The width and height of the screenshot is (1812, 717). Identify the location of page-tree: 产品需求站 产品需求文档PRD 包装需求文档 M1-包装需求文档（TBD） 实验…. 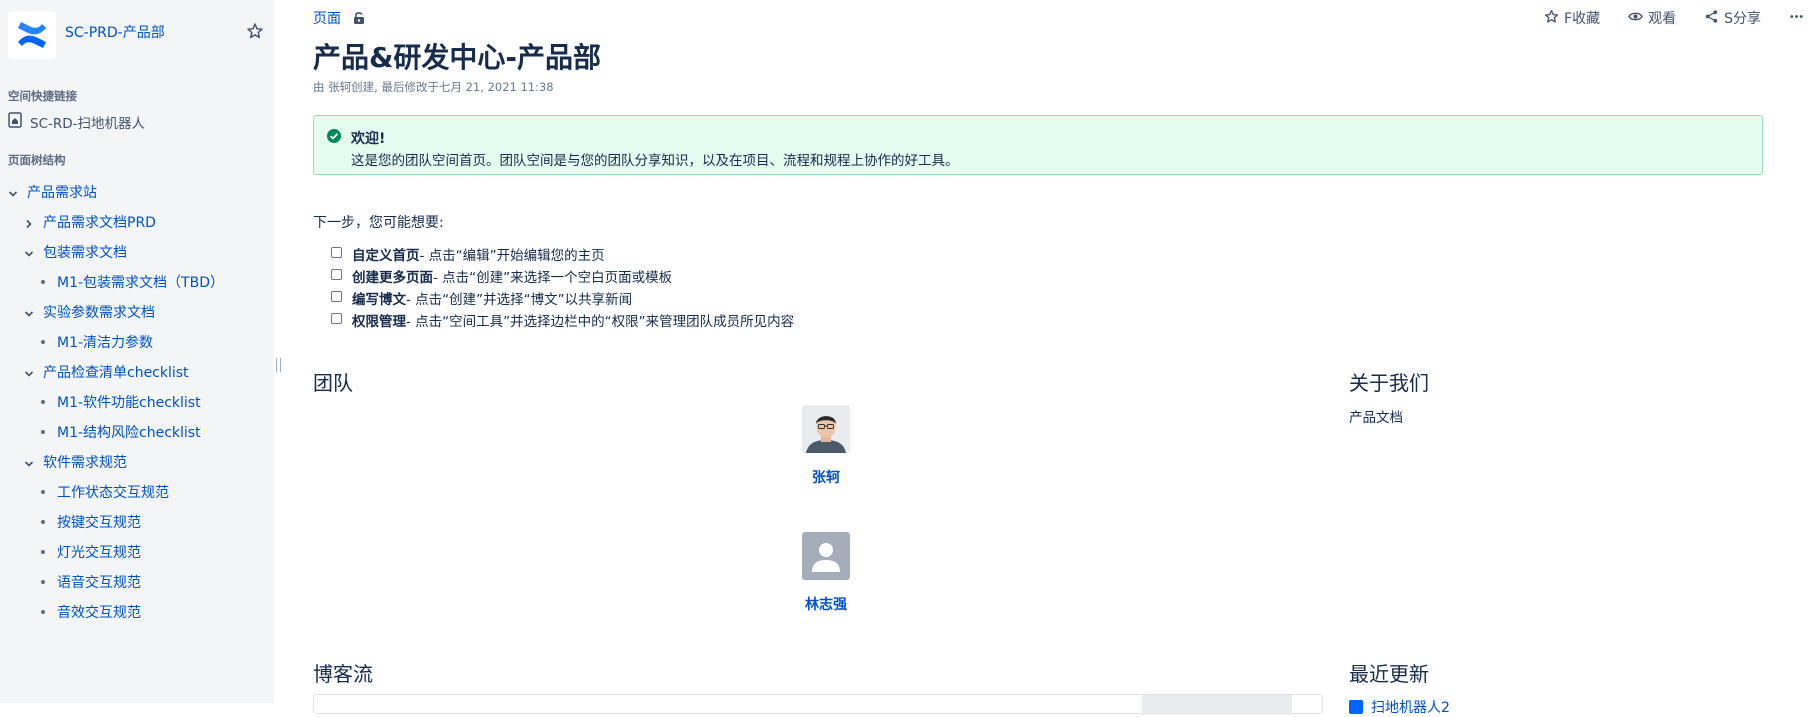
(137, 402).